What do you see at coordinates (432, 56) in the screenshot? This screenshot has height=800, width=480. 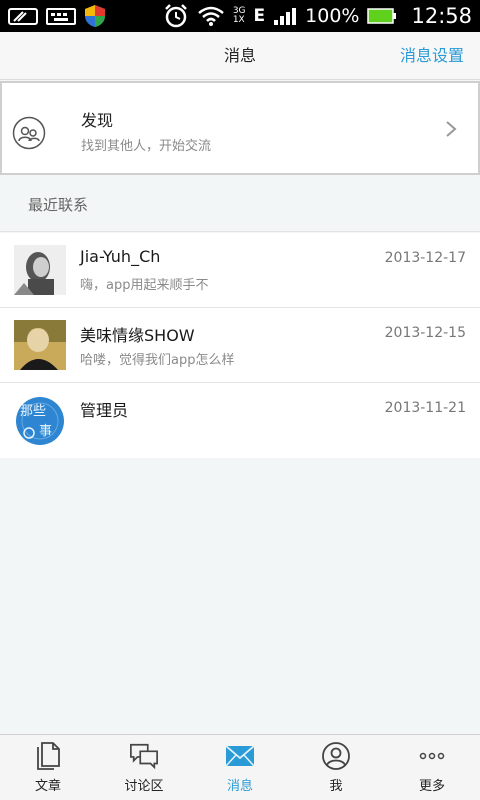 I see `message-settings-button: 消息设置` at bounding box center [432, 56].